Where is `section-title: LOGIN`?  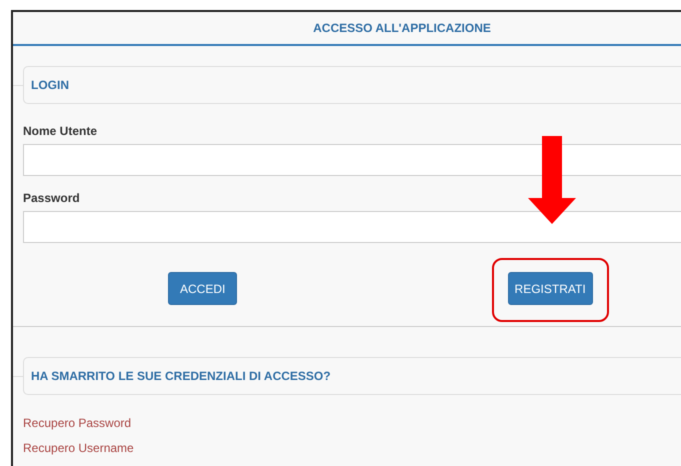
section-title: LOGIN is located at coordinates (50, 85).